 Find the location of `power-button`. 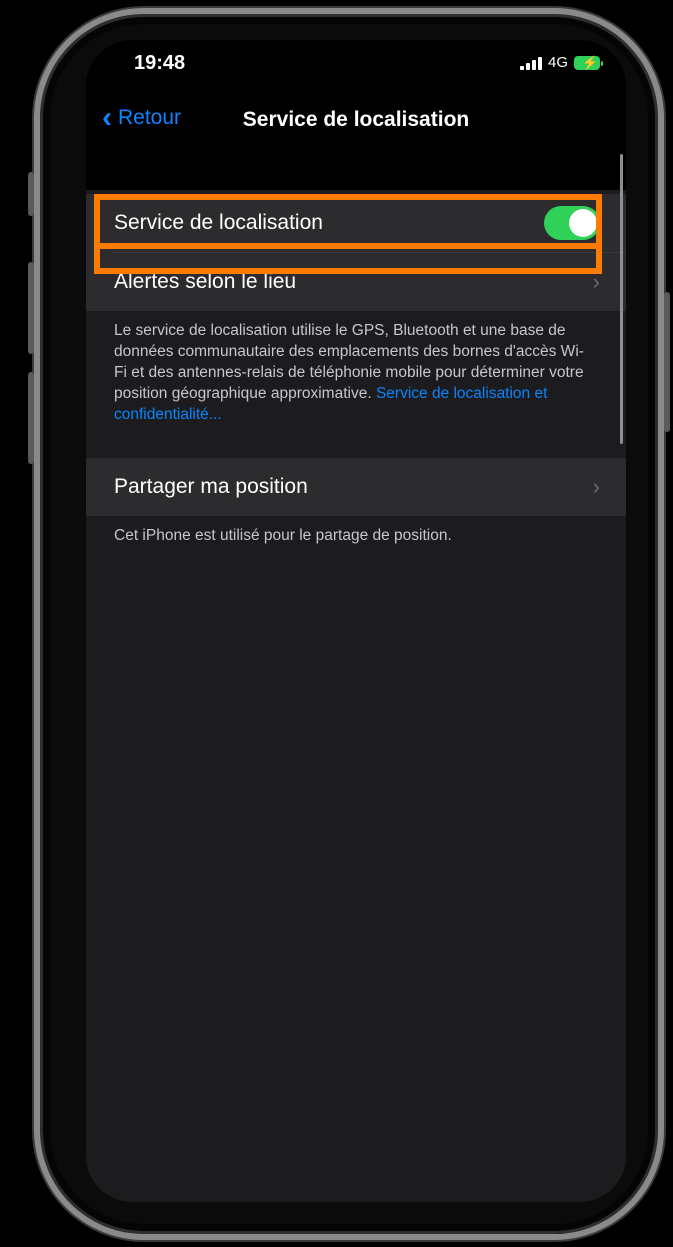

power-button is located at coordinates (667, 362).